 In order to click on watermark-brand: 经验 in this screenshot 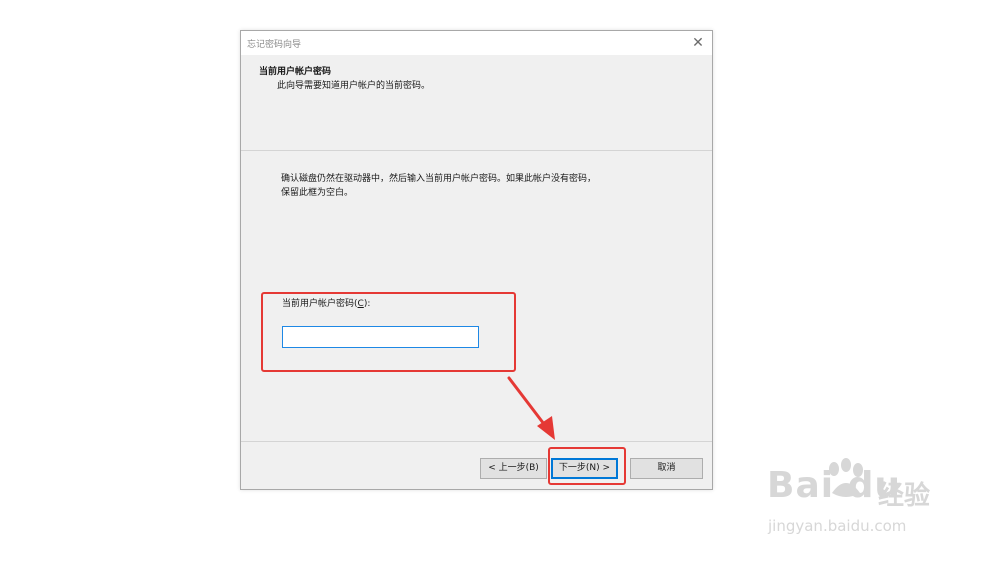, I will do `click(904, 496)`.